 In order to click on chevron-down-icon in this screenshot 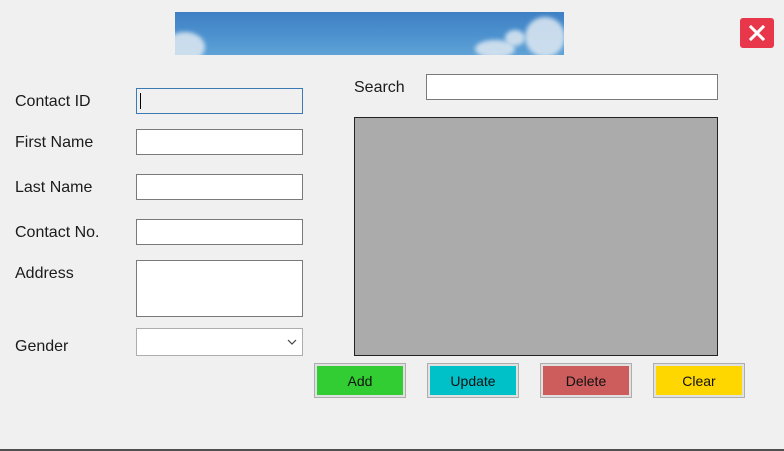, I will do `click(292, 342)`.